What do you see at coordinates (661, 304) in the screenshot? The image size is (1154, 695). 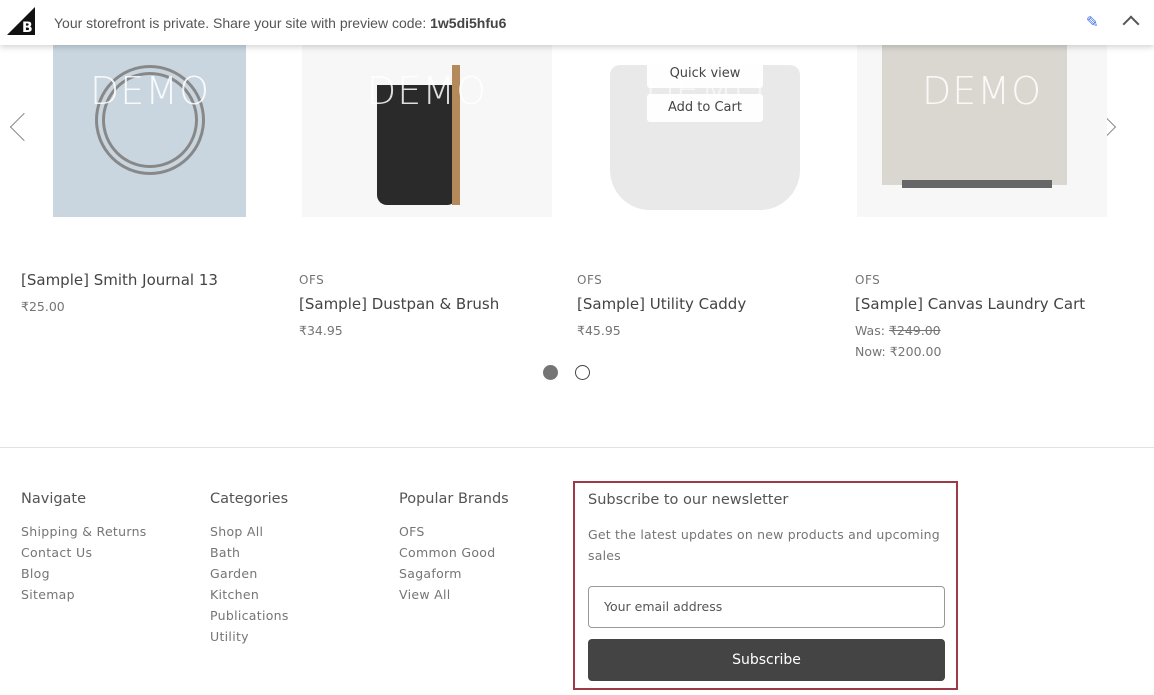 I see `product-name: [Sample] Utility Caddy` at bounding box center [661, 304].